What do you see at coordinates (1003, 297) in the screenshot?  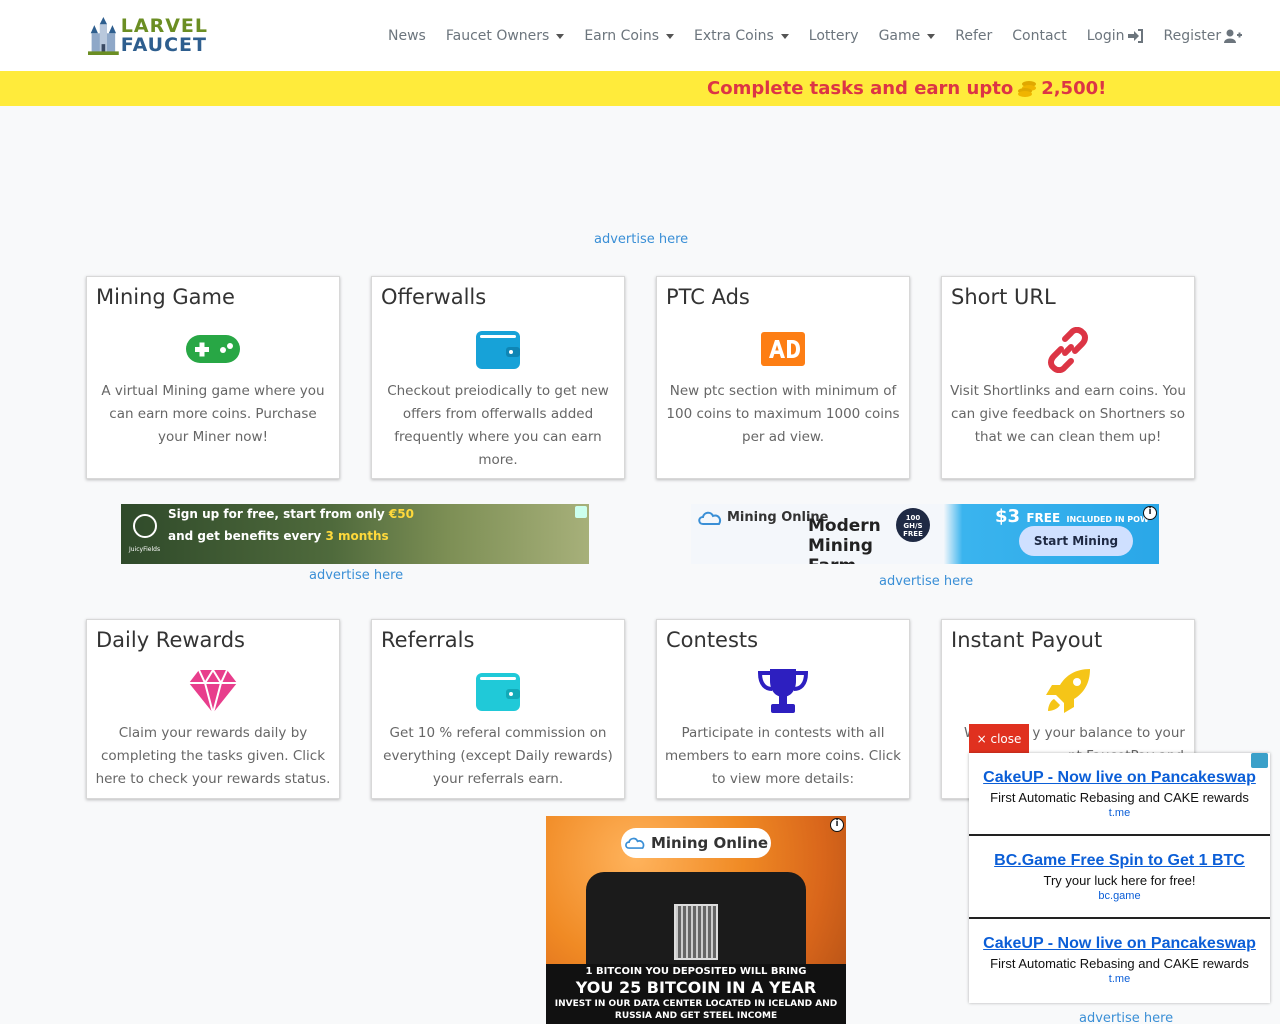 I see `card-title: Short URL` at bounding box center [1003, 297].